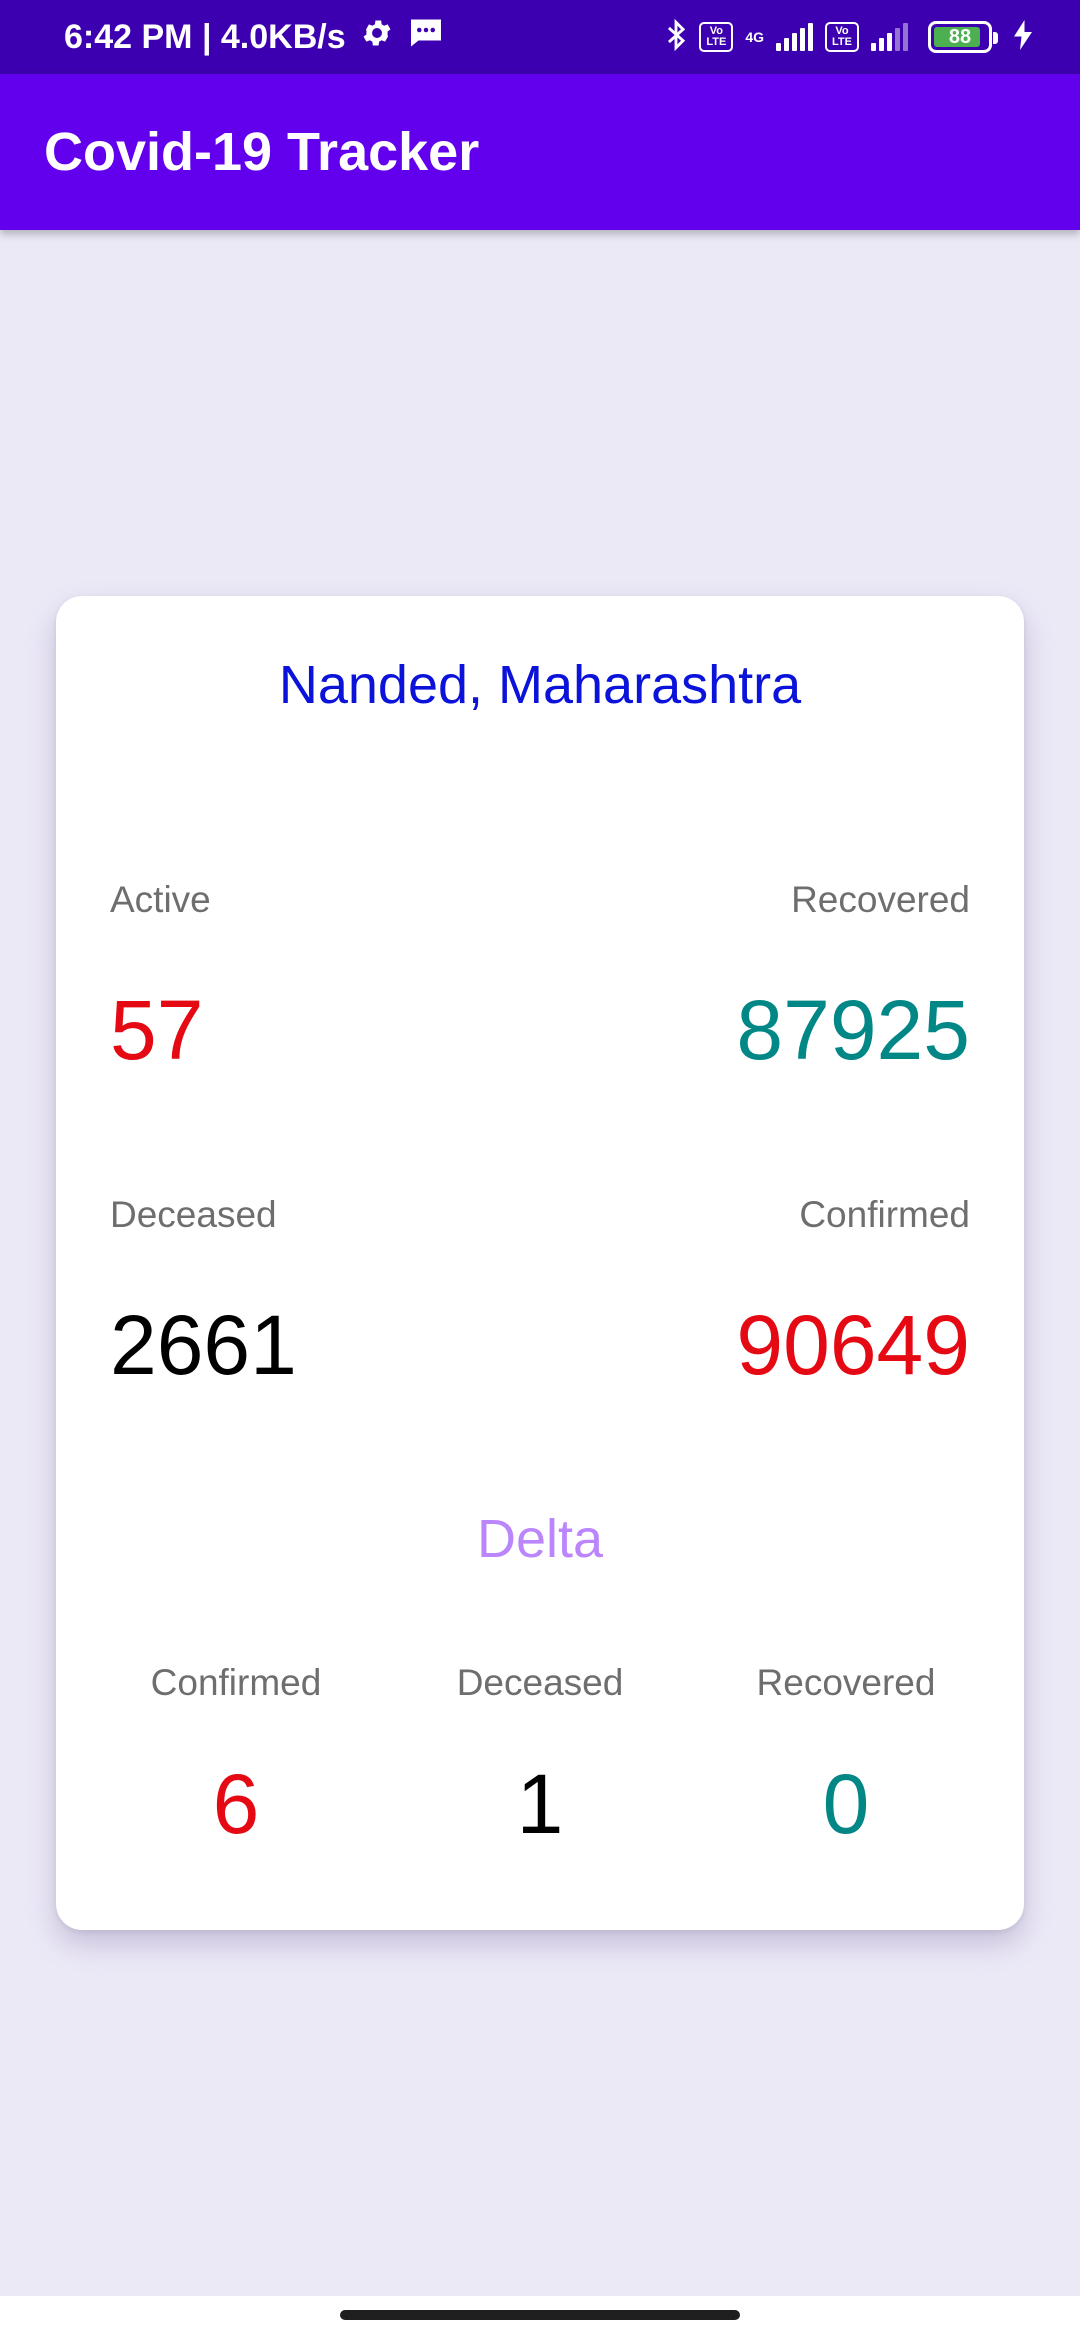  Describe the element at coordinates (540, 1754) in the screenshot. I see `delta-deceased: Deceased 1` at that location.